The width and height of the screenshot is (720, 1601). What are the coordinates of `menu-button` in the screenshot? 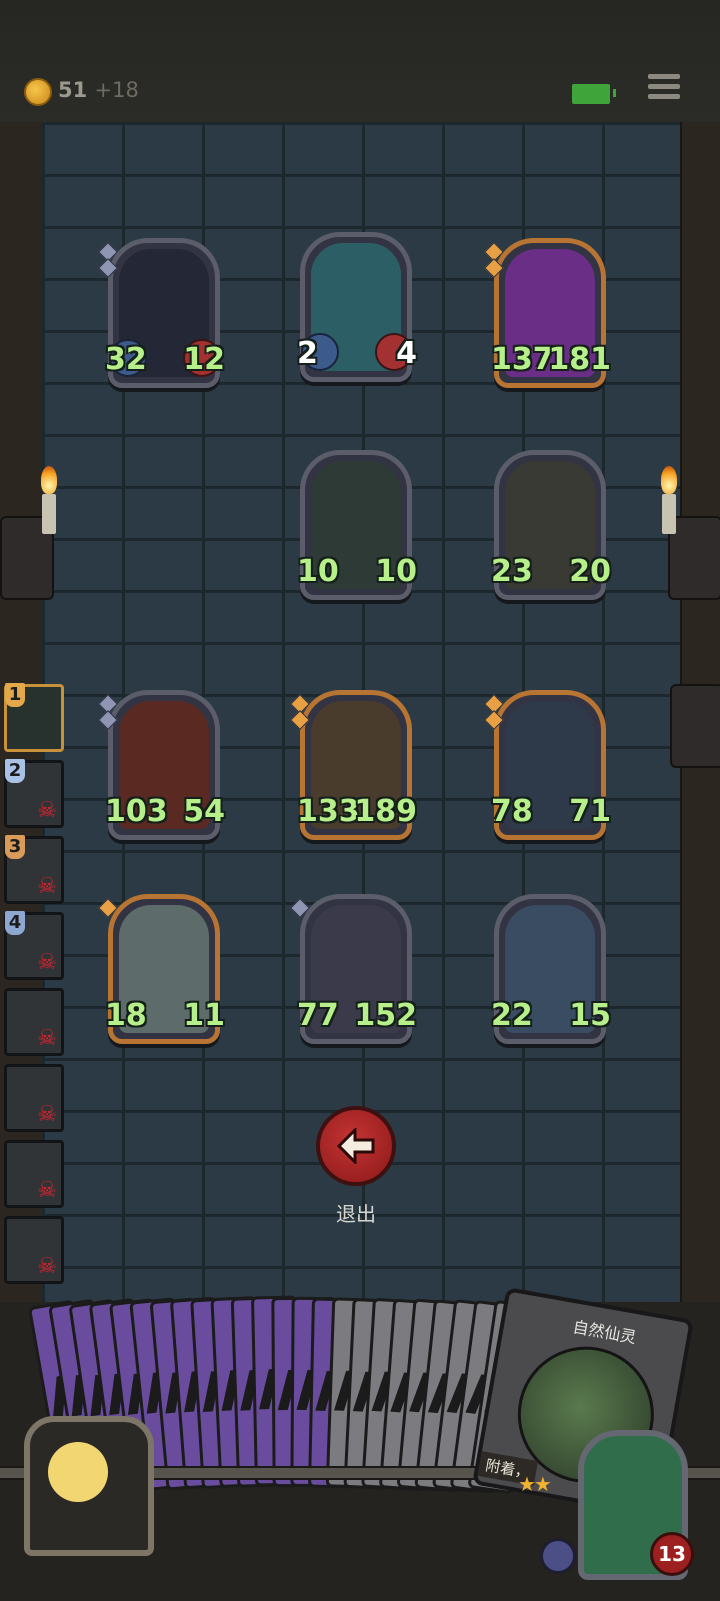 It's located at (664, 90).